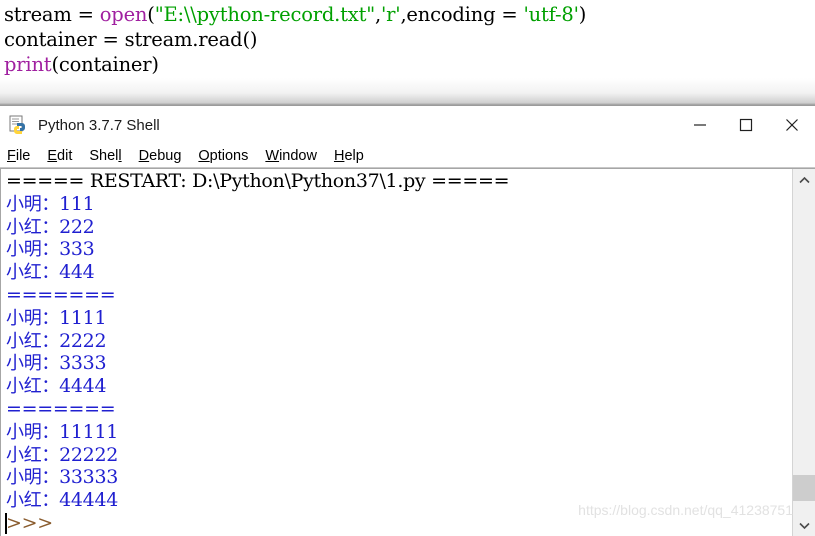  What do you see at coordinates (62, 477) in the screenshot?
I see `shell-output-line: 小明：33333` at bounding box center [62, 477].